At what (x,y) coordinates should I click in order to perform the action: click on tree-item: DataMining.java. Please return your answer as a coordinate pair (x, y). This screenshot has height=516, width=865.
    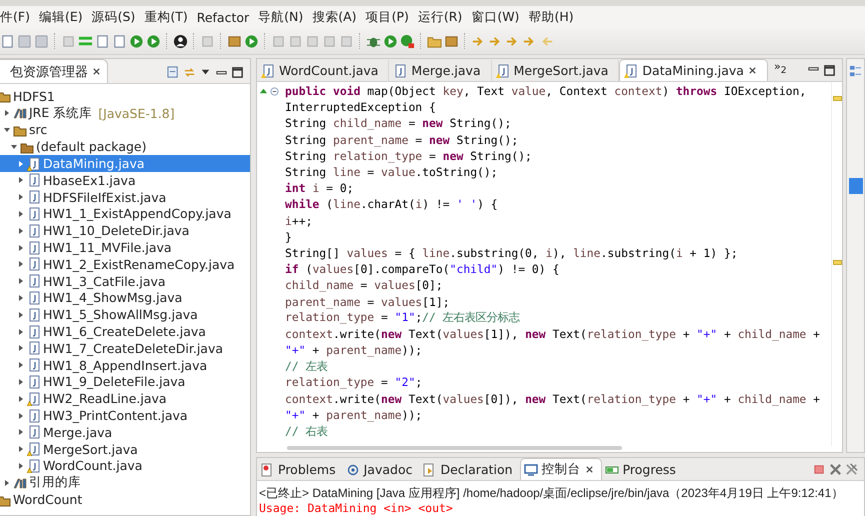
    Looking at the image, I should click on (125, 163).